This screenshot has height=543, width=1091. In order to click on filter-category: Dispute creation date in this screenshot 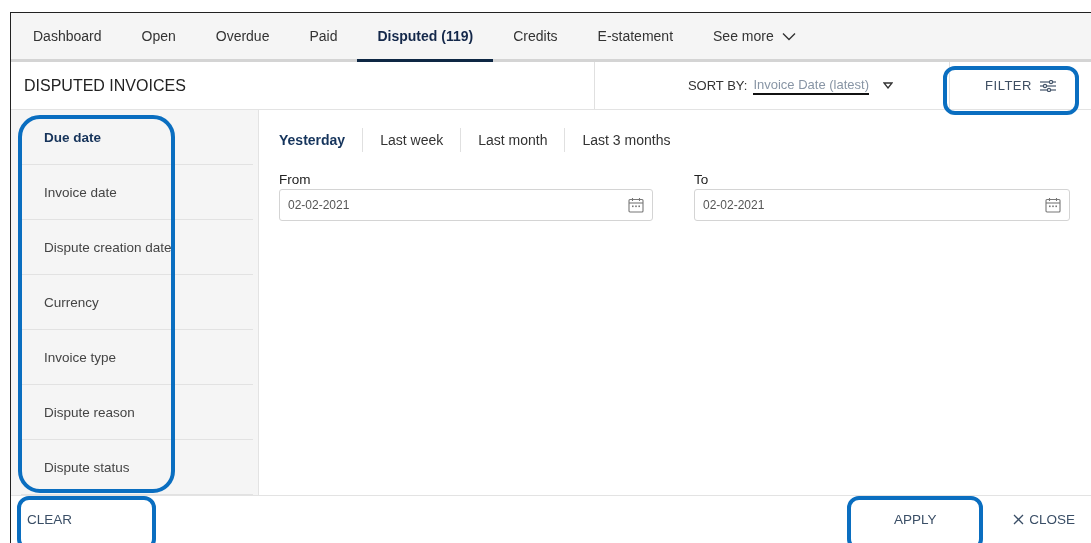, I will do `click(137, 247)`.